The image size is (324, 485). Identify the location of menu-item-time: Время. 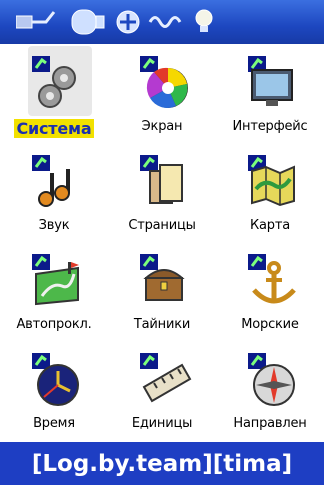
(54, 390).